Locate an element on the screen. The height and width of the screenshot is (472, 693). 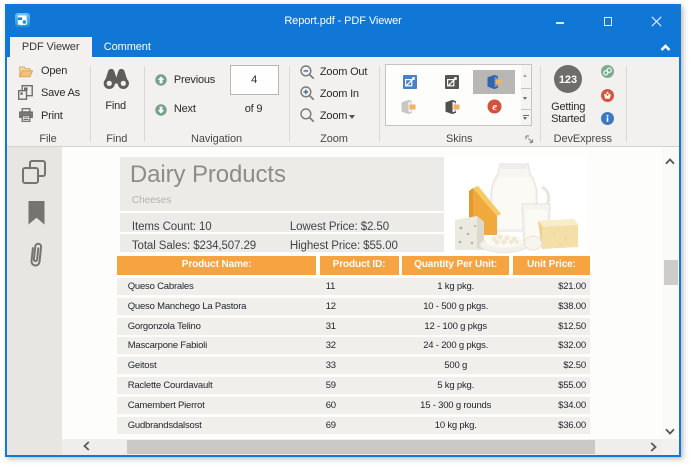
svg-text: 123 is located at coordinates (568, 80).